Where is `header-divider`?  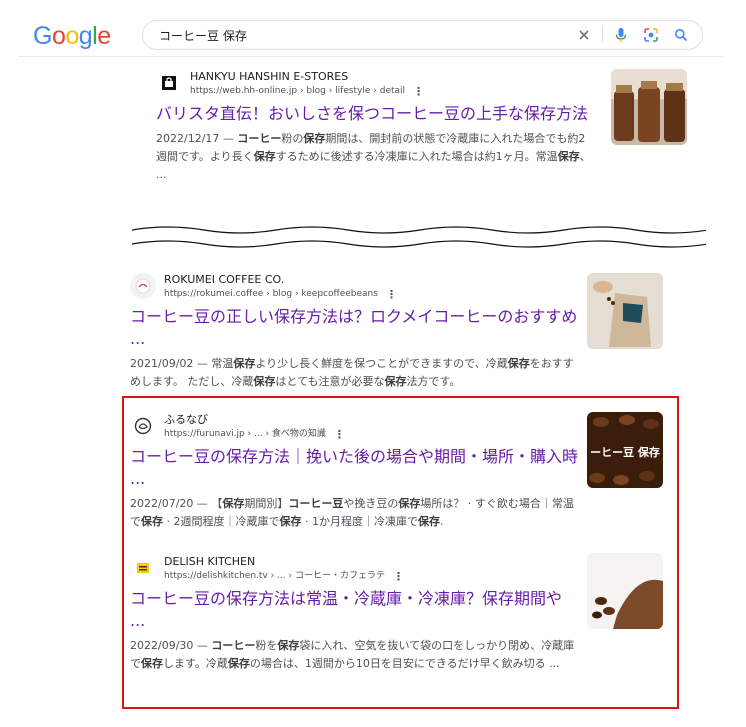 header-divider is located at coordinates (371, 56).